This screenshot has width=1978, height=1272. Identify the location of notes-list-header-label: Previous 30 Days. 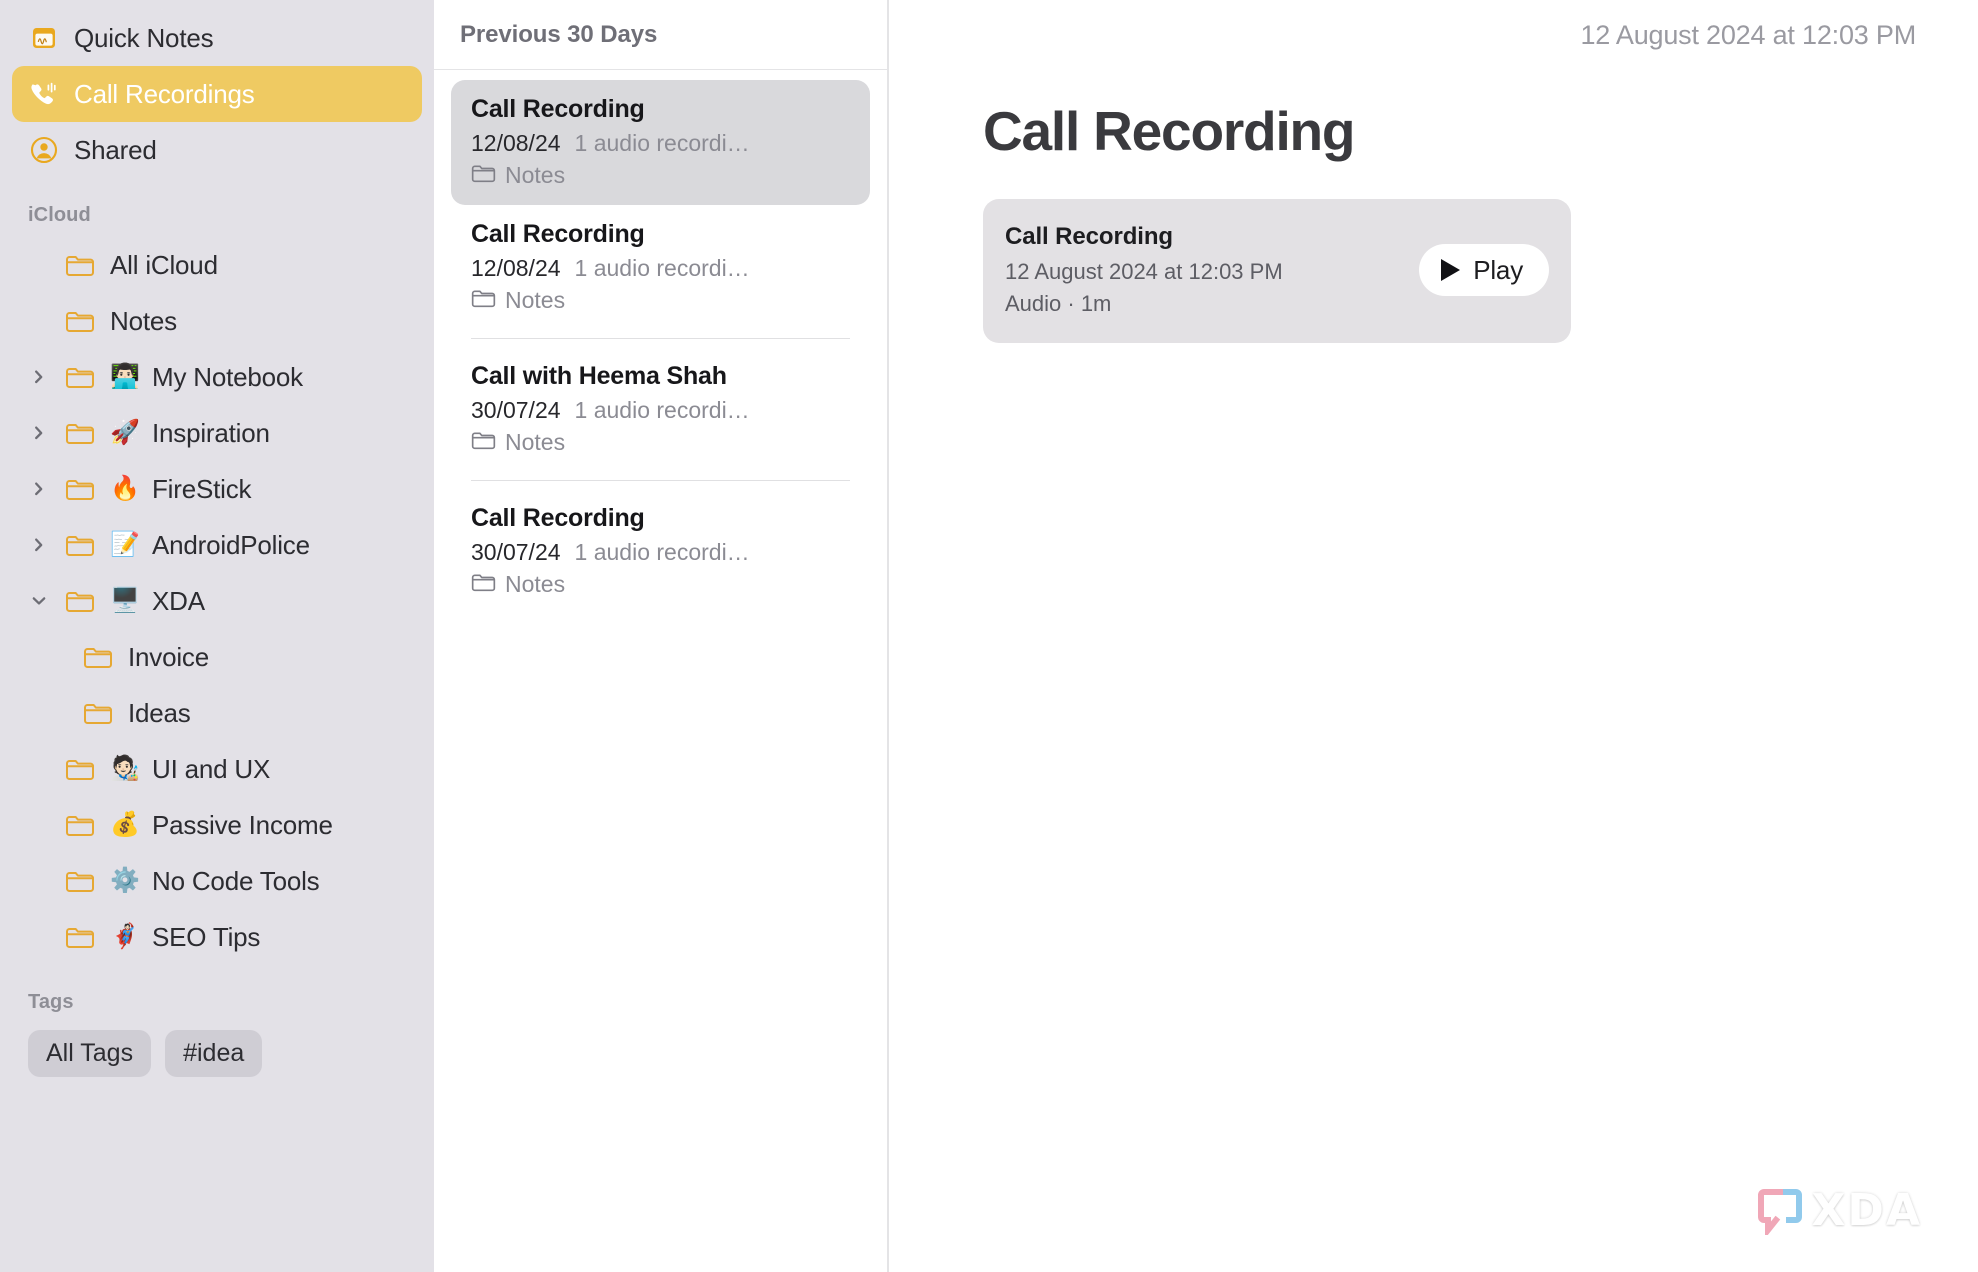
(559, 34).